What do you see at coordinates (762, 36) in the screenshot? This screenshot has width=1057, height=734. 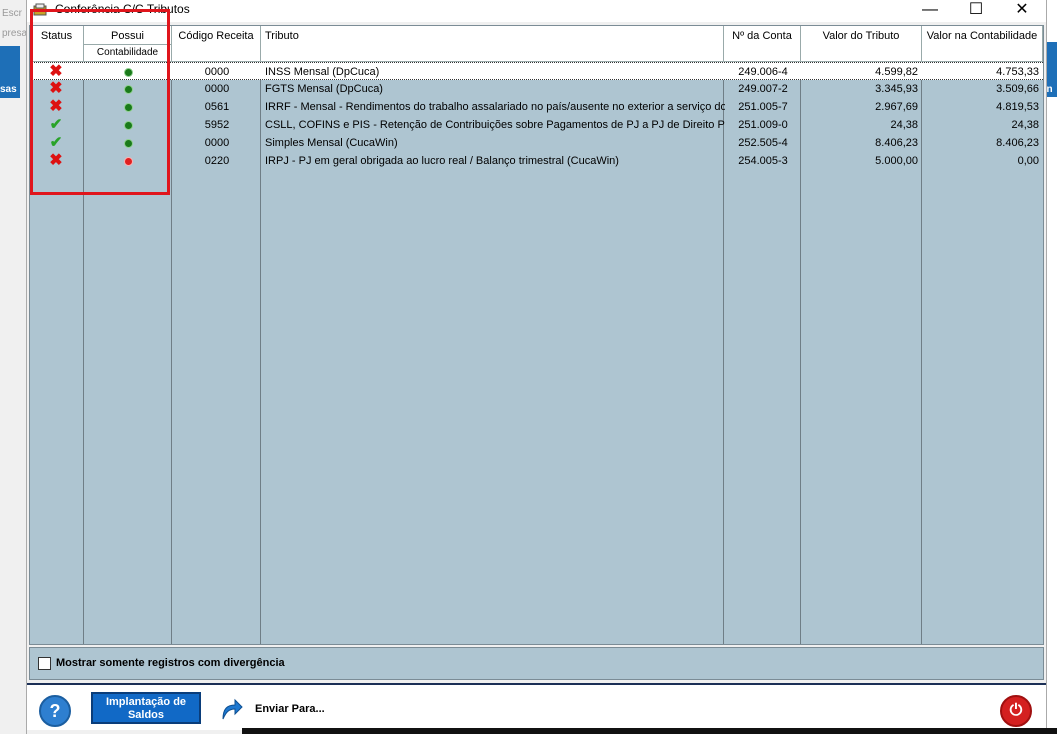 I see `col-header-conta-label: Nº da Conta` at bounding box center [762, 36].